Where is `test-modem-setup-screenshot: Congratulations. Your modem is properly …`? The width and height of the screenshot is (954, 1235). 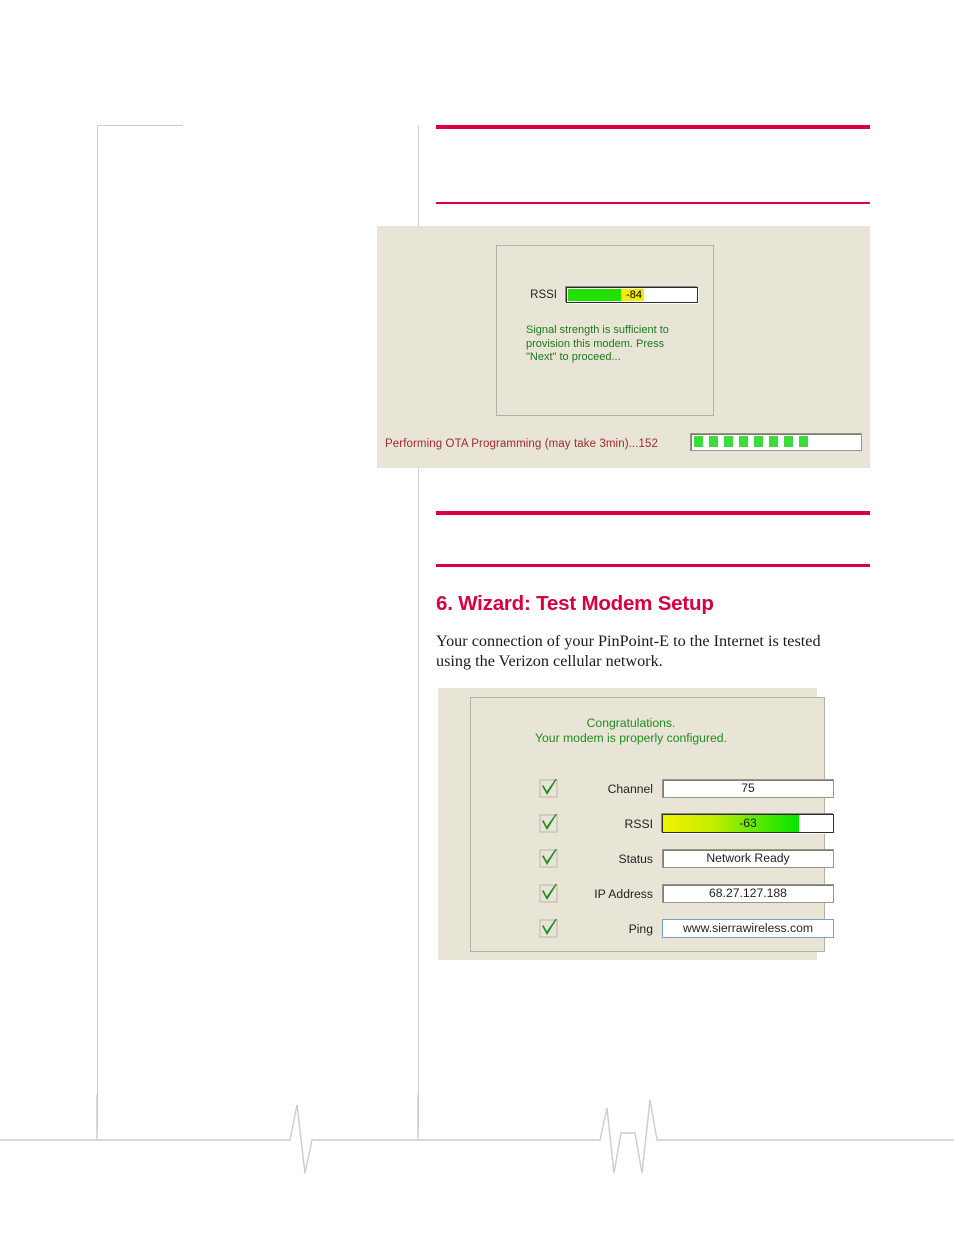 test-modem-setup-screenshot: Congratulations. Your modem is properly … is located at coordinates (636, 824).